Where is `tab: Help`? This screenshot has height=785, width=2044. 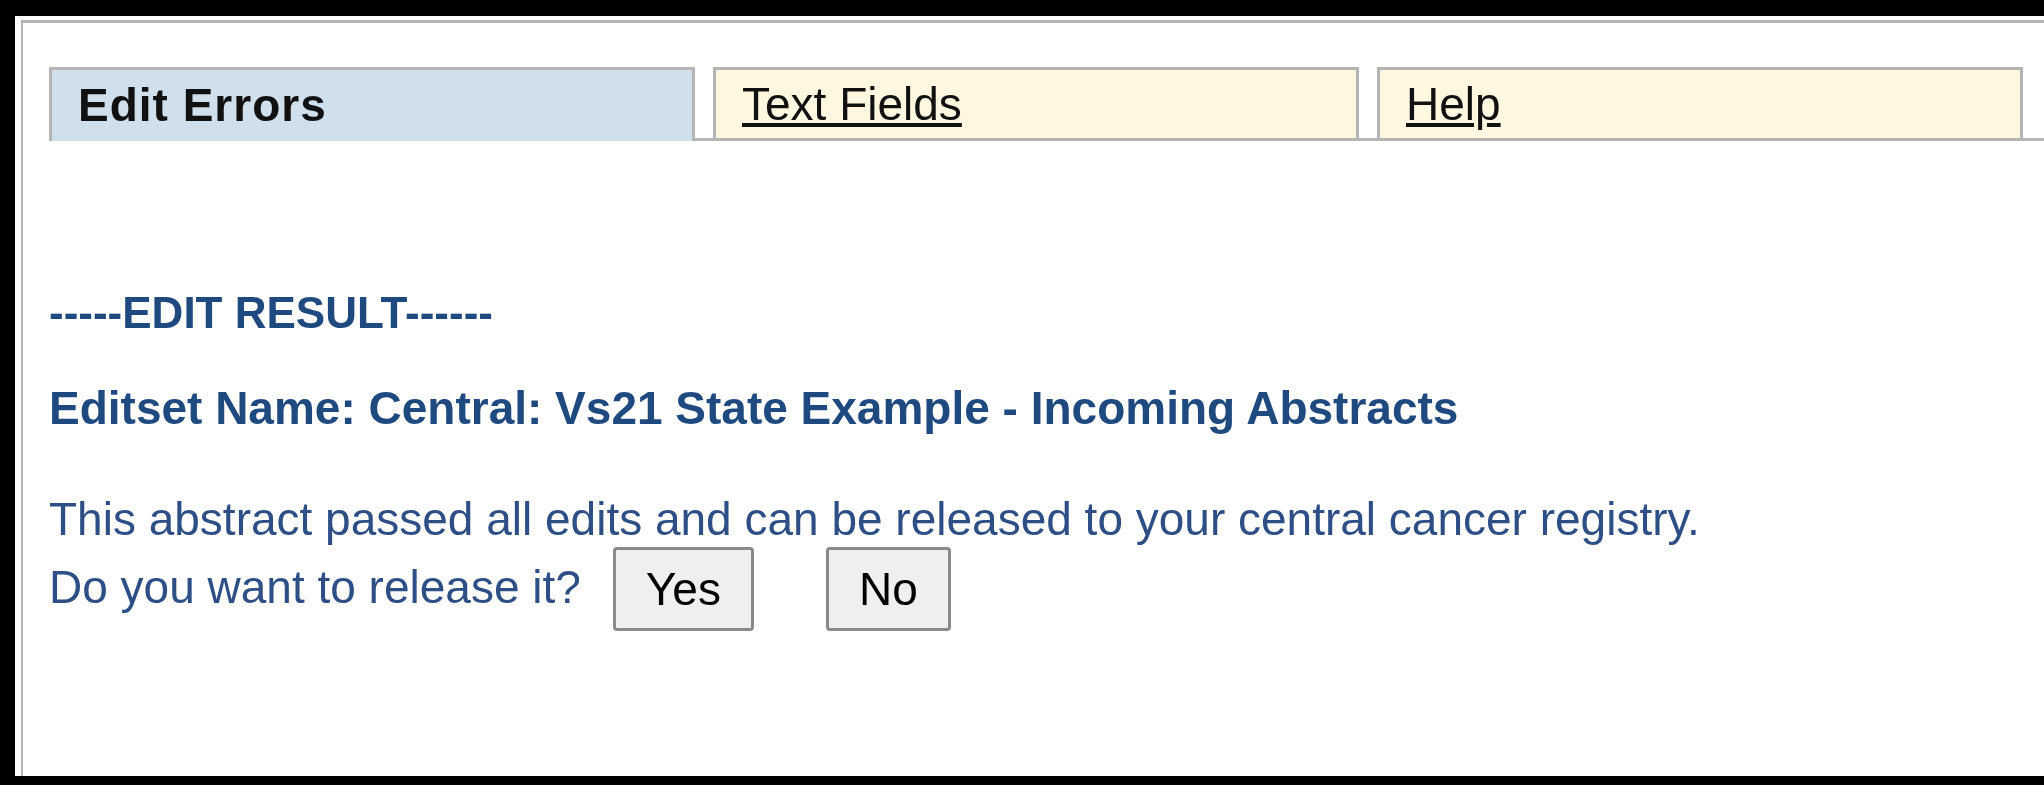 tab: Help is located at coordinates (1700, 102).